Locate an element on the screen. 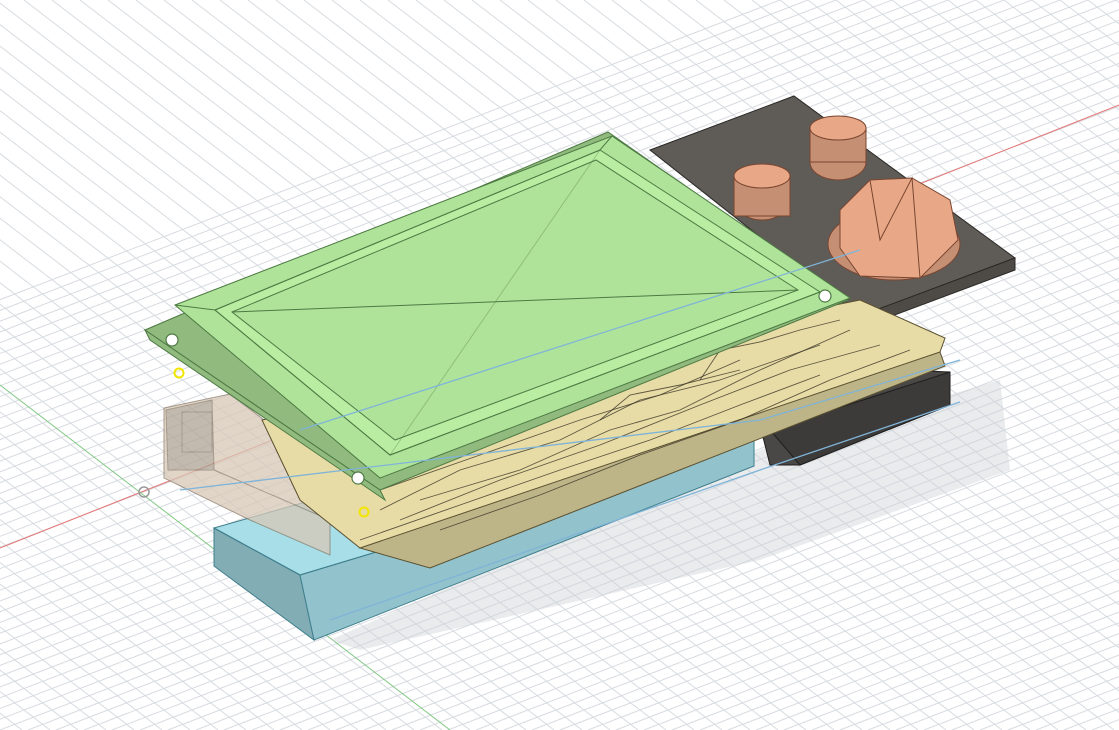 The image size is (1119, 730). mount-hole-bottom is located at coordinates (358, 478).